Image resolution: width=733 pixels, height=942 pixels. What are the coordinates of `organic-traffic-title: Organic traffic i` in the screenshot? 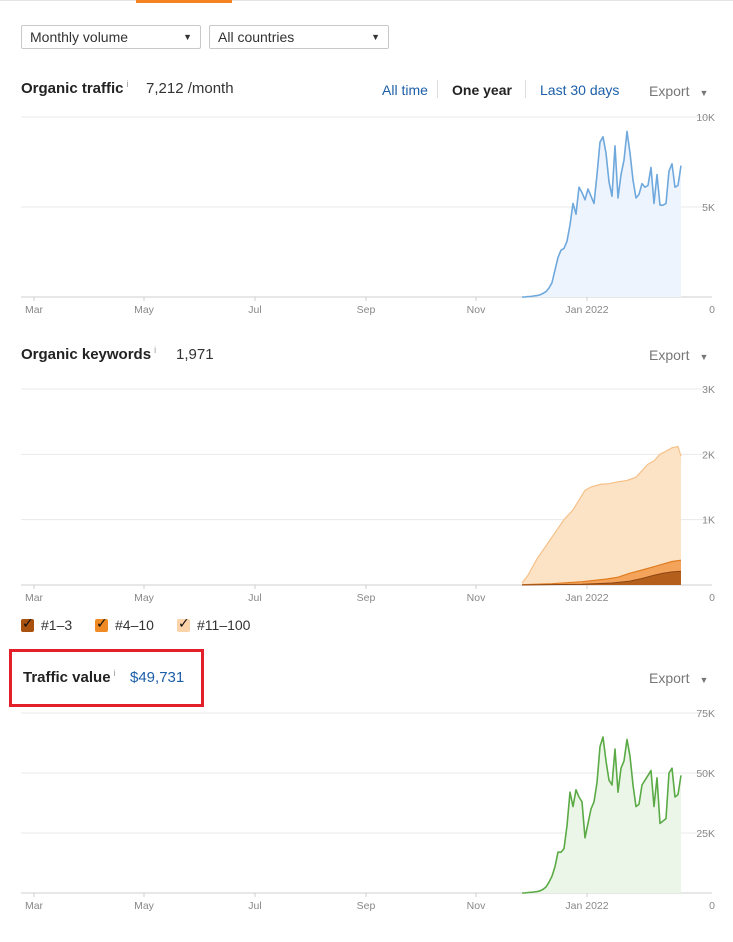 It's located at (75, 88).